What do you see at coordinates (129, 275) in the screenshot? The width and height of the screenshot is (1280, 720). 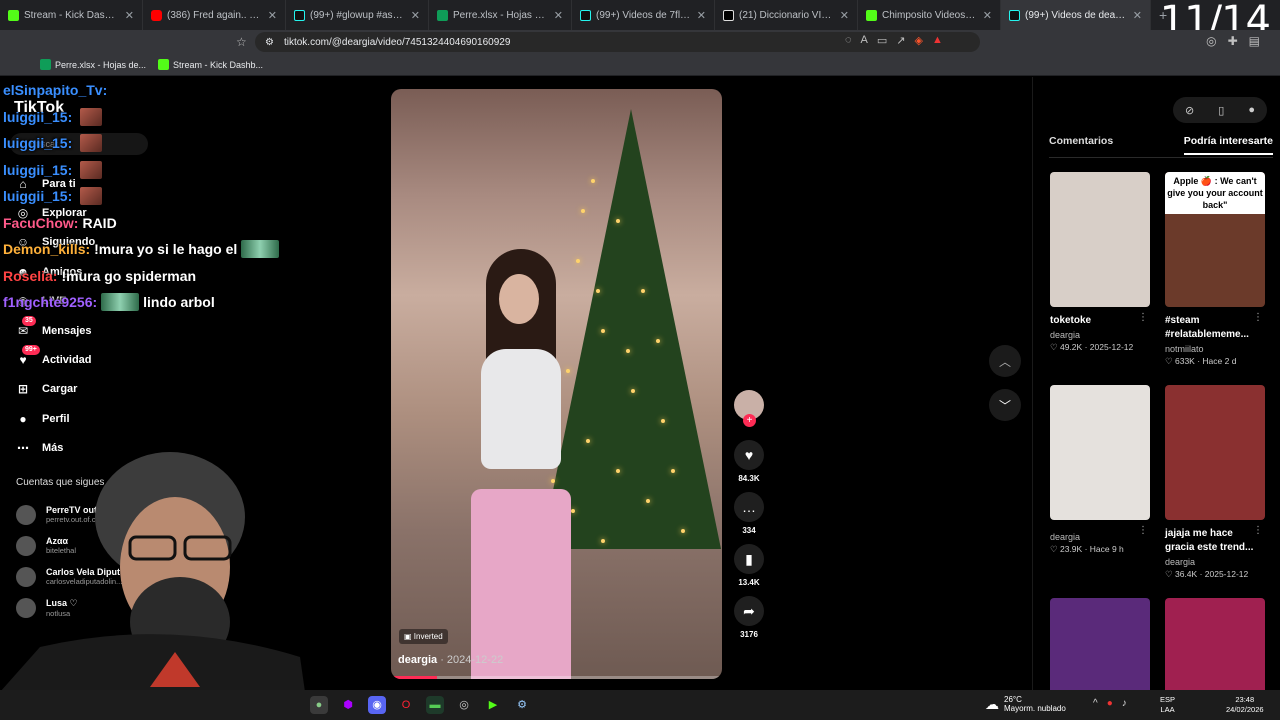 I see `chat-text: !mura go spiderman` at bounding box center [129, 275].